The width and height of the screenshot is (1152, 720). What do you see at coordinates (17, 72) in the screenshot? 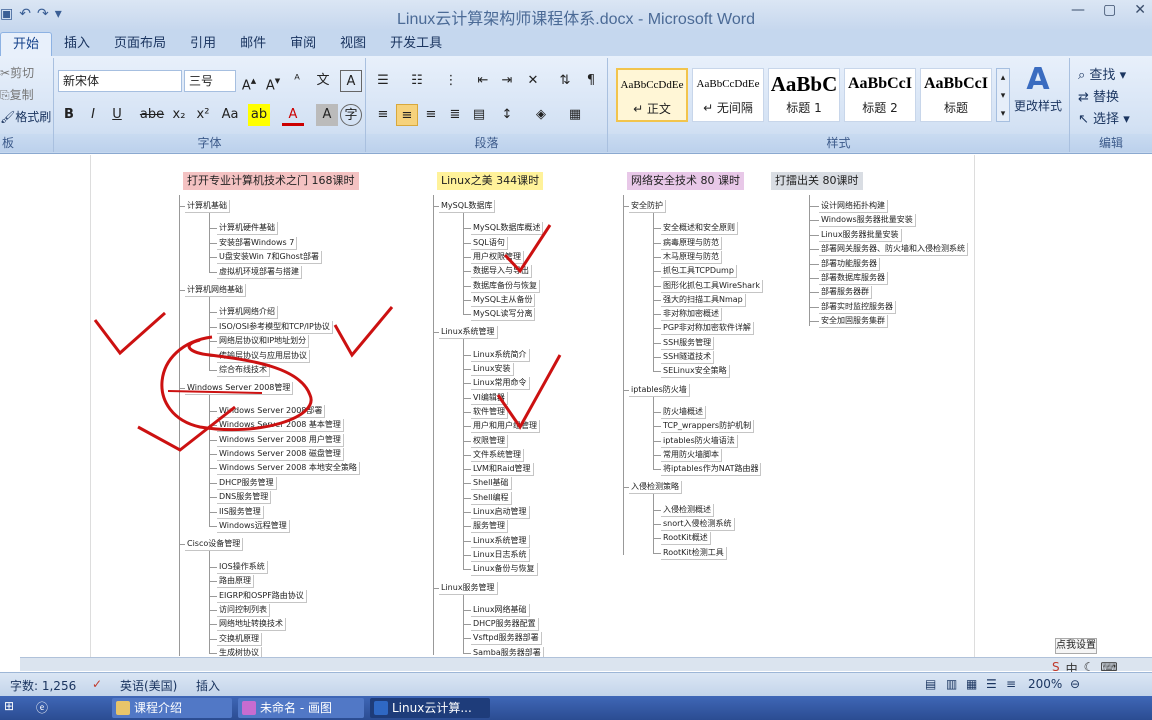
I see `cut-button: ✂剪切` at bounding box center [17, 72].